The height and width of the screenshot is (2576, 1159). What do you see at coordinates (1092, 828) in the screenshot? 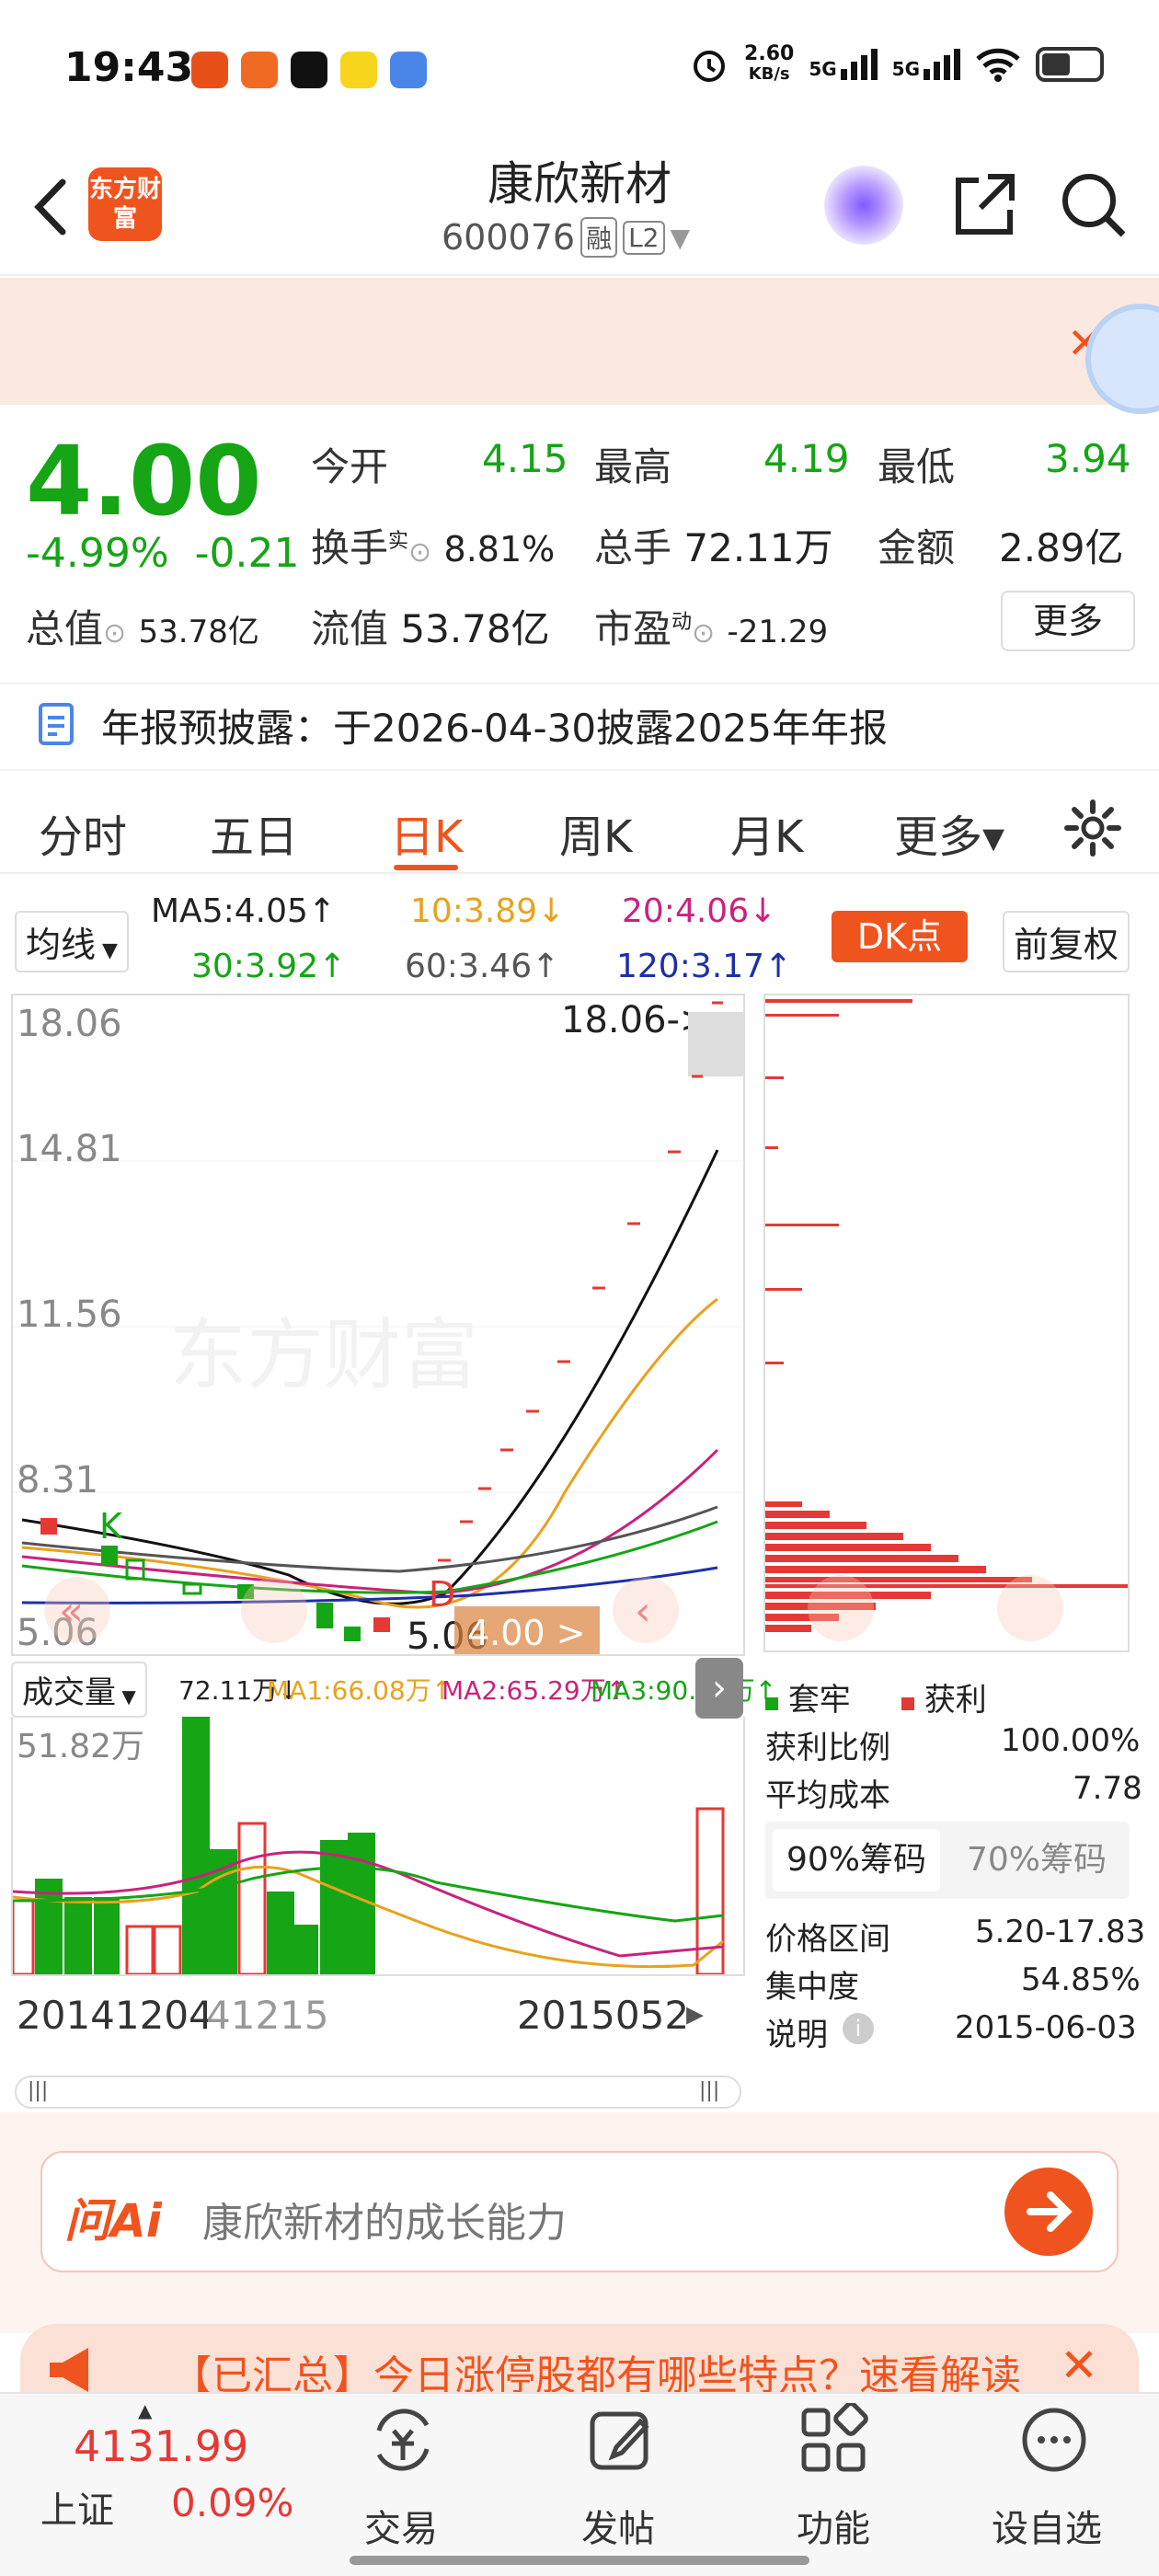
I see `settings-gear-icon` at bounding box center [1092, 828].